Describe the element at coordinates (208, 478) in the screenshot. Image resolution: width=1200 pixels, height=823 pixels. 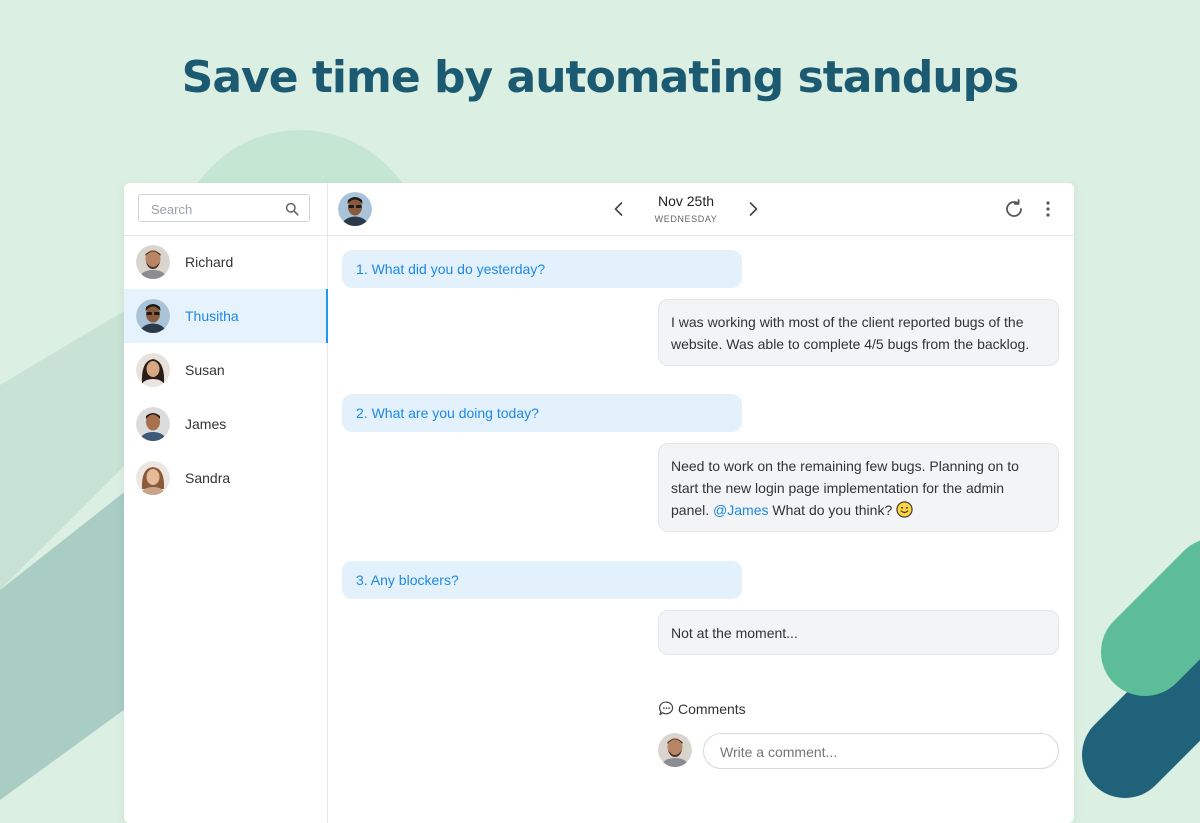
I see `sidebar-item-label: Sandra` at that location.